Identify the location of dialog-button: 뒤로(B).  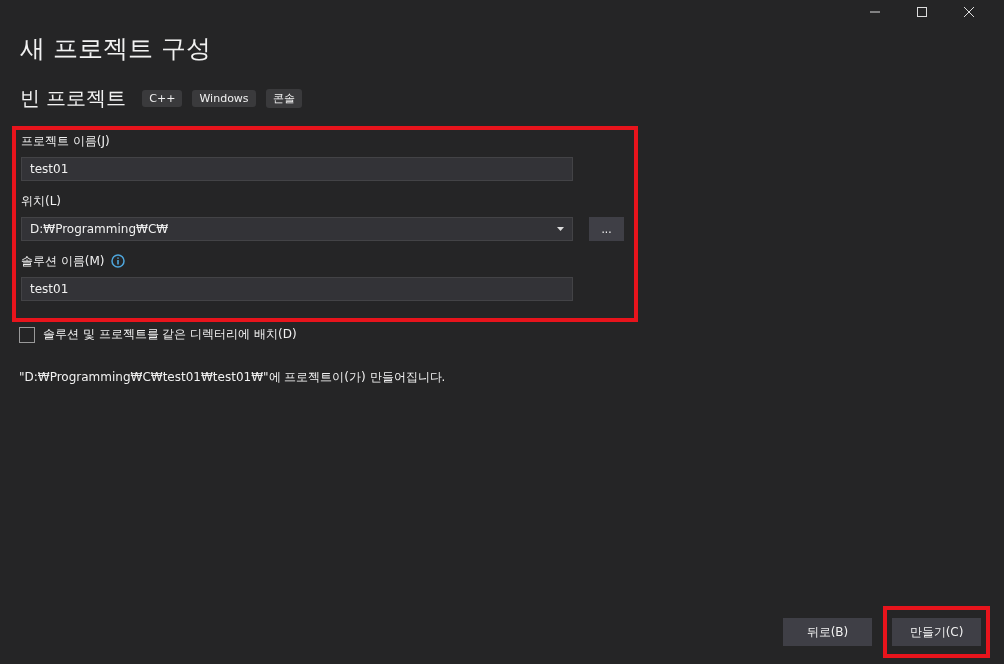
(827, 632).